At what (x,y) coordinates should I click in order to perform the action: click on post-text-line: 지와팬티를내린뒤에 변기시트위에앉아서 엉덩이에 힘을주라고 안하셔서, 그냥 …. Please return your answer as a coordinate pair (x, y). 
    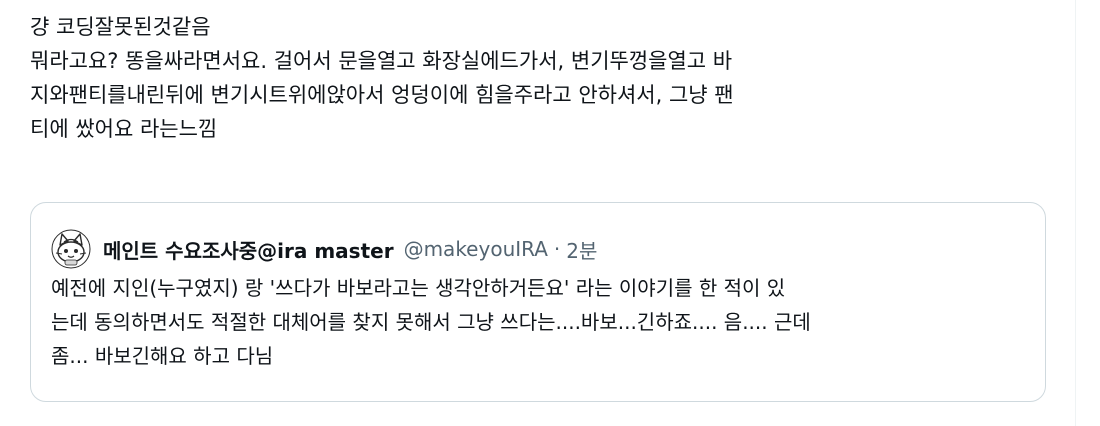
    Looking at the image, I should click on (382, 95).